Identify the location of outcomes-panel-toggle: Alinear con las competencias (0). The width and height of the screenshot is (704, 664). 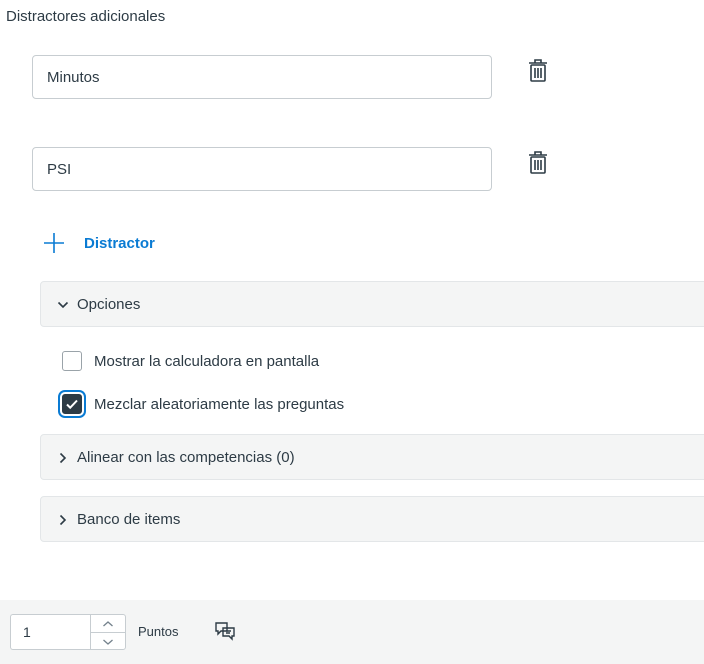
(372, 457).